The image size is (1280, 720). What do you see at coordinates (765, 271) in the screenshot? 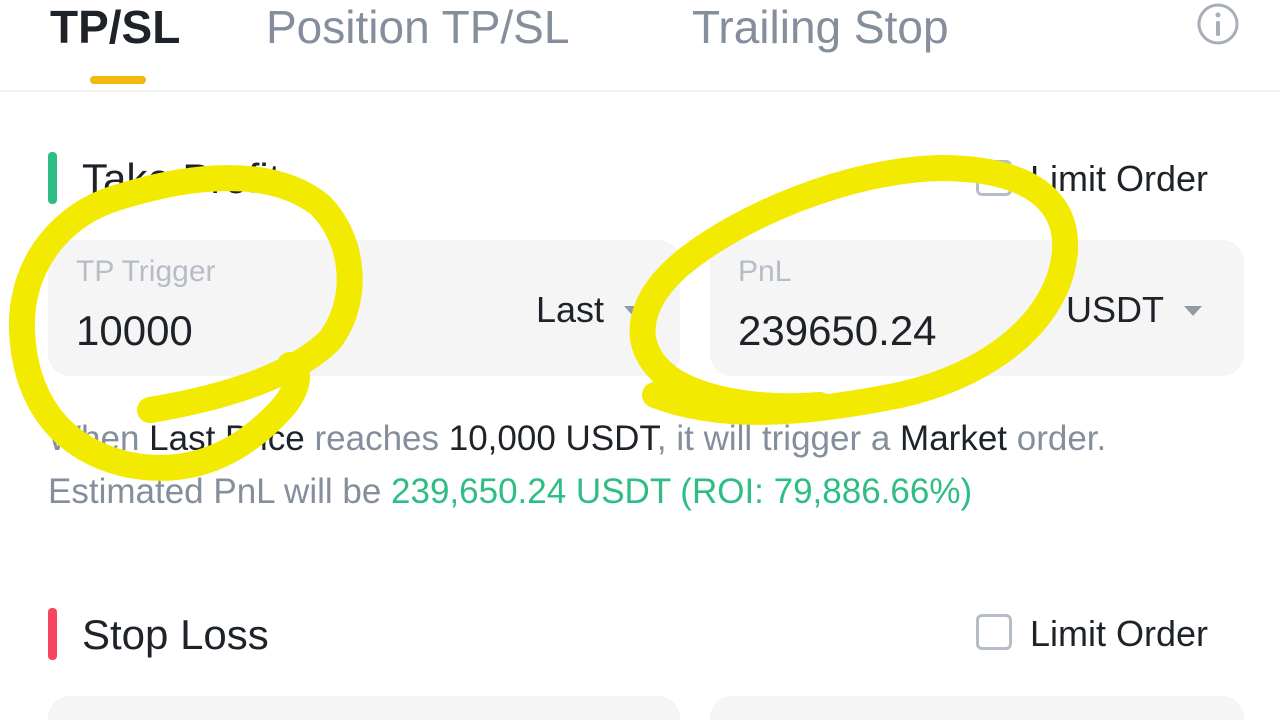
I see `pnl-label: PnL` at bounding box center [765, 271].